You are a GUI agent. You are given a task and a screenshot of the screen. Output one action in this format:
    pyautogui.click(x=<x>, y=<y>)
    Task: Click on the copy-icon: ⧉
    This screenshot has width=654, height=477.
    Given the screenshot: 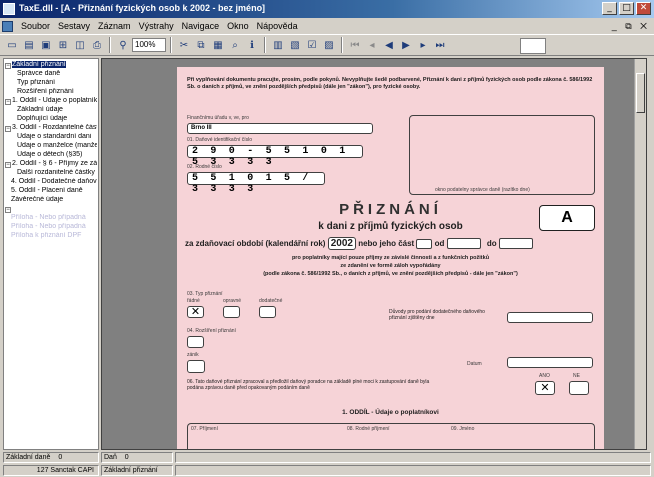 What is the action you would take?
    pyautogui.click(x=201, y=45)
    